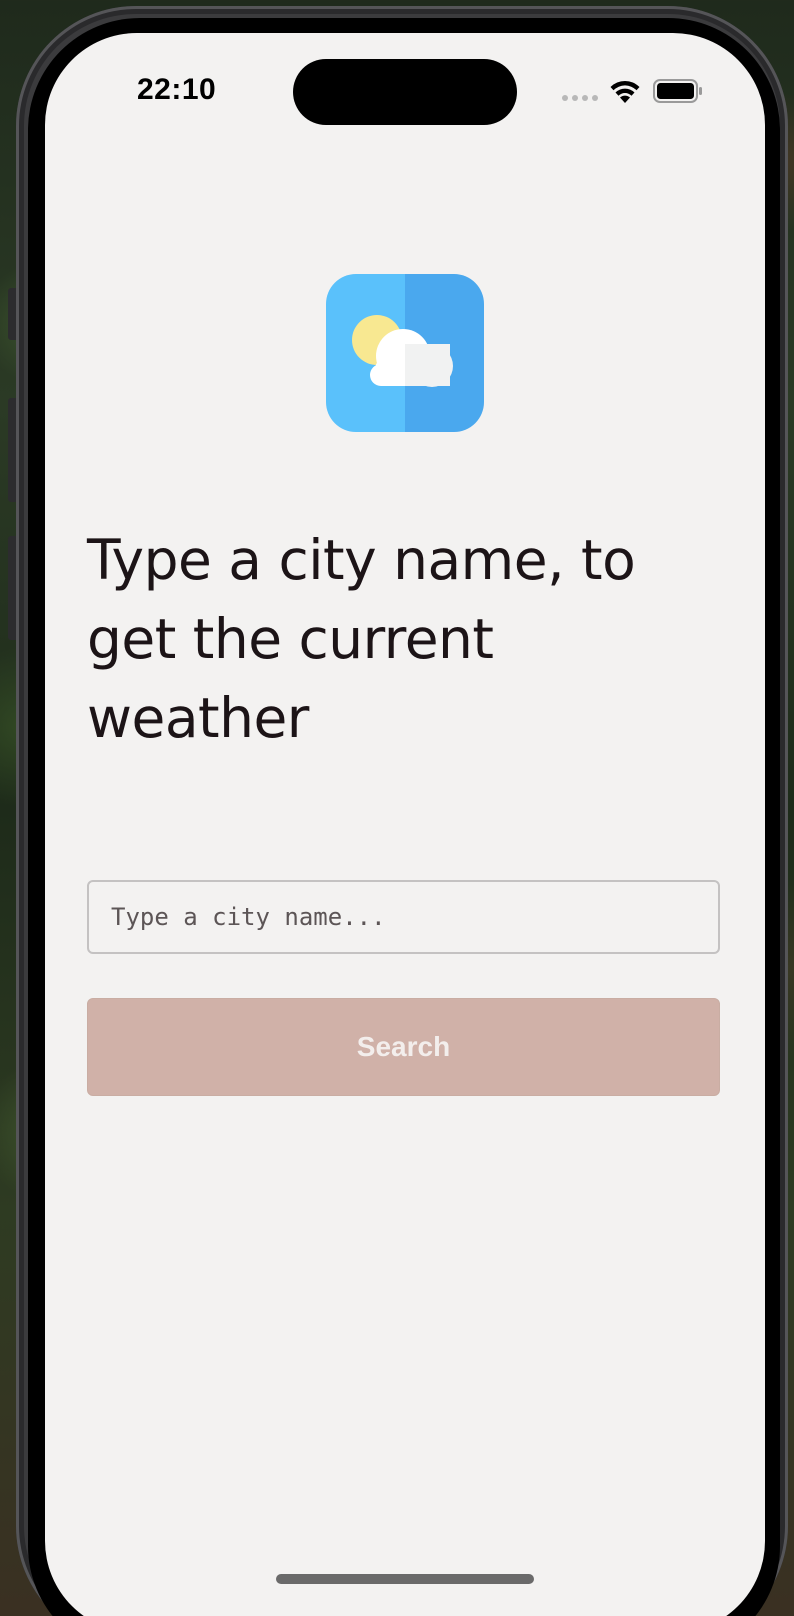  I want to click on wifi-icon, so click(625, 91).